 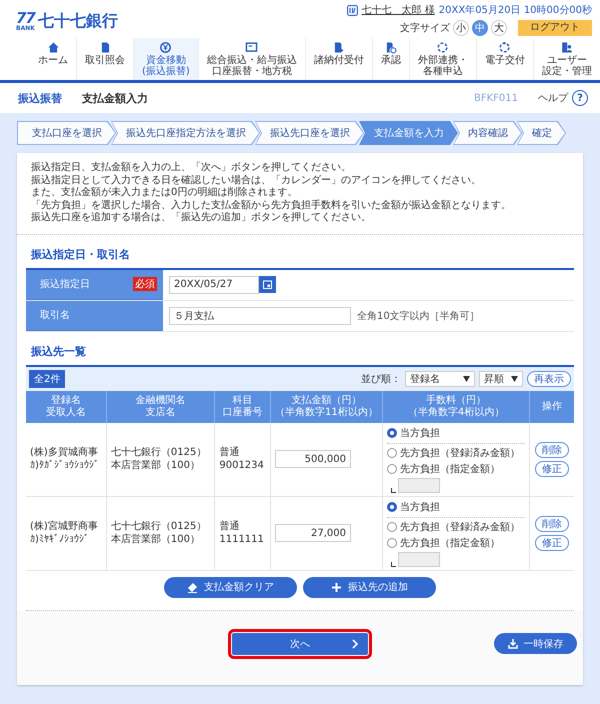 I want to click on progress-step: 支払金額を入力, so click(x=408, y=133).